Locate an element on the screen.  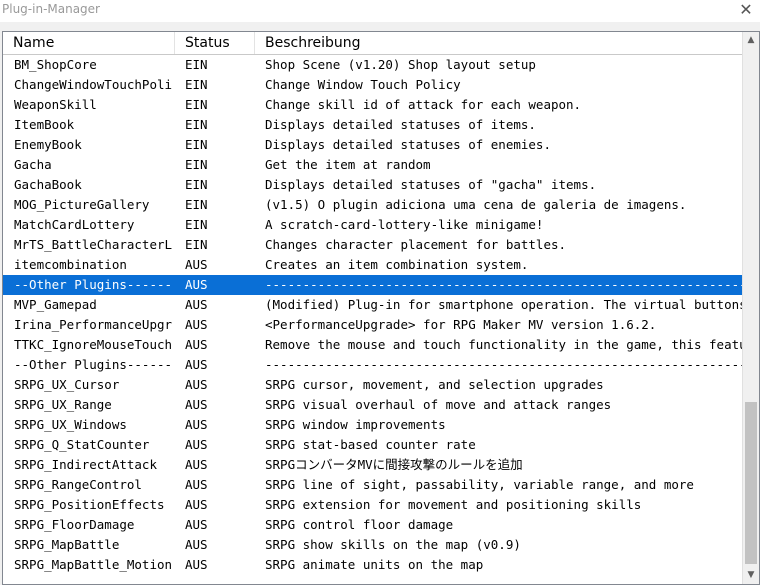
plugin-name: SRPG_UX_Cursor is located at coordinates (67, 384).